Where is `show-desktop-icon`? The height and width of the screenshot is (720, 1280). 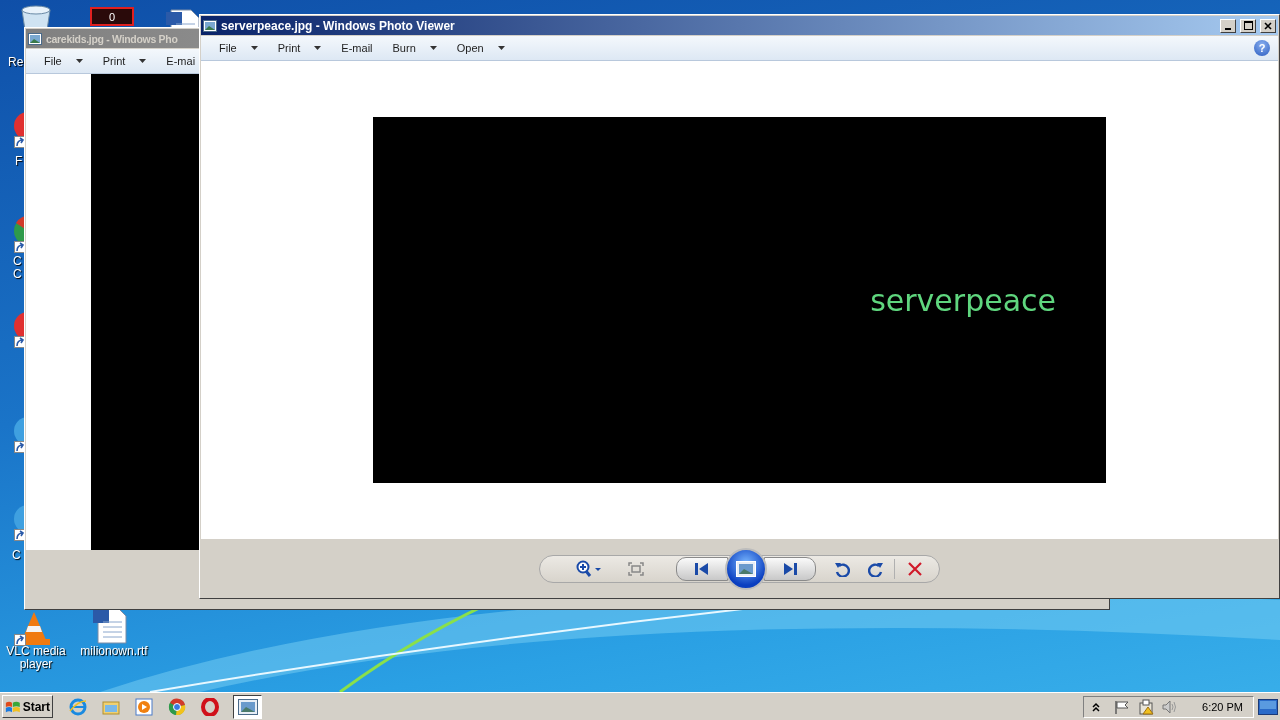
show-desktop-icon is located at coordinates (1268, 706).